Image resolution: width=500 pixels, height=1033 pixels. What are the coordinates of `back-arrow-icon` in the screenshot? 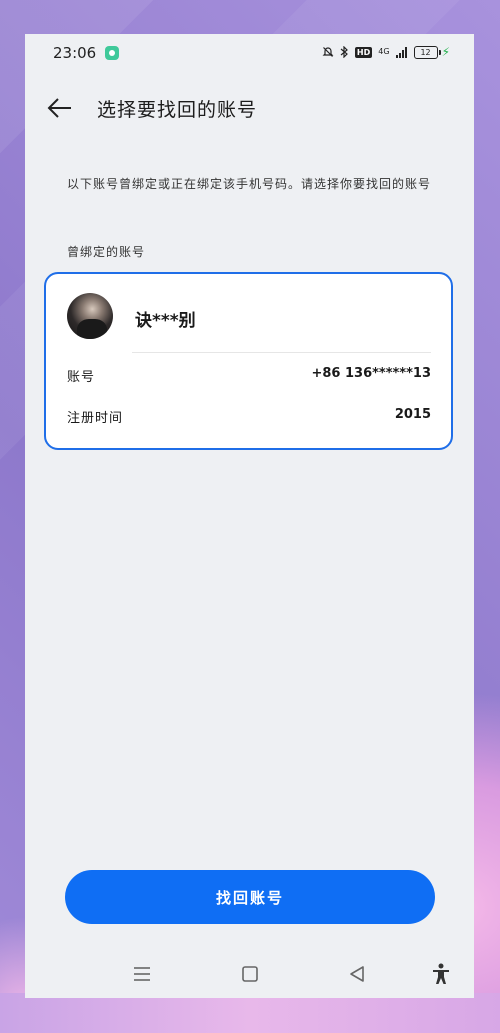 It's located at (59, 108).